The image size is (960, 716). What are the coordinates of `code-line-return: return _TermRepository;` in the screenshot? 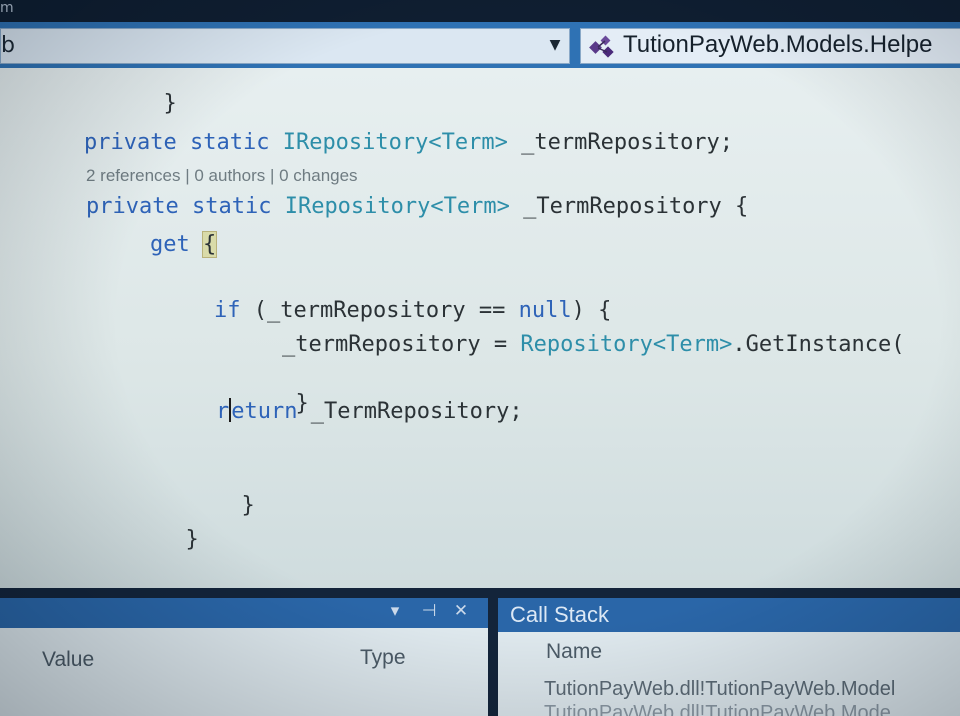 It's located at (369, 411).